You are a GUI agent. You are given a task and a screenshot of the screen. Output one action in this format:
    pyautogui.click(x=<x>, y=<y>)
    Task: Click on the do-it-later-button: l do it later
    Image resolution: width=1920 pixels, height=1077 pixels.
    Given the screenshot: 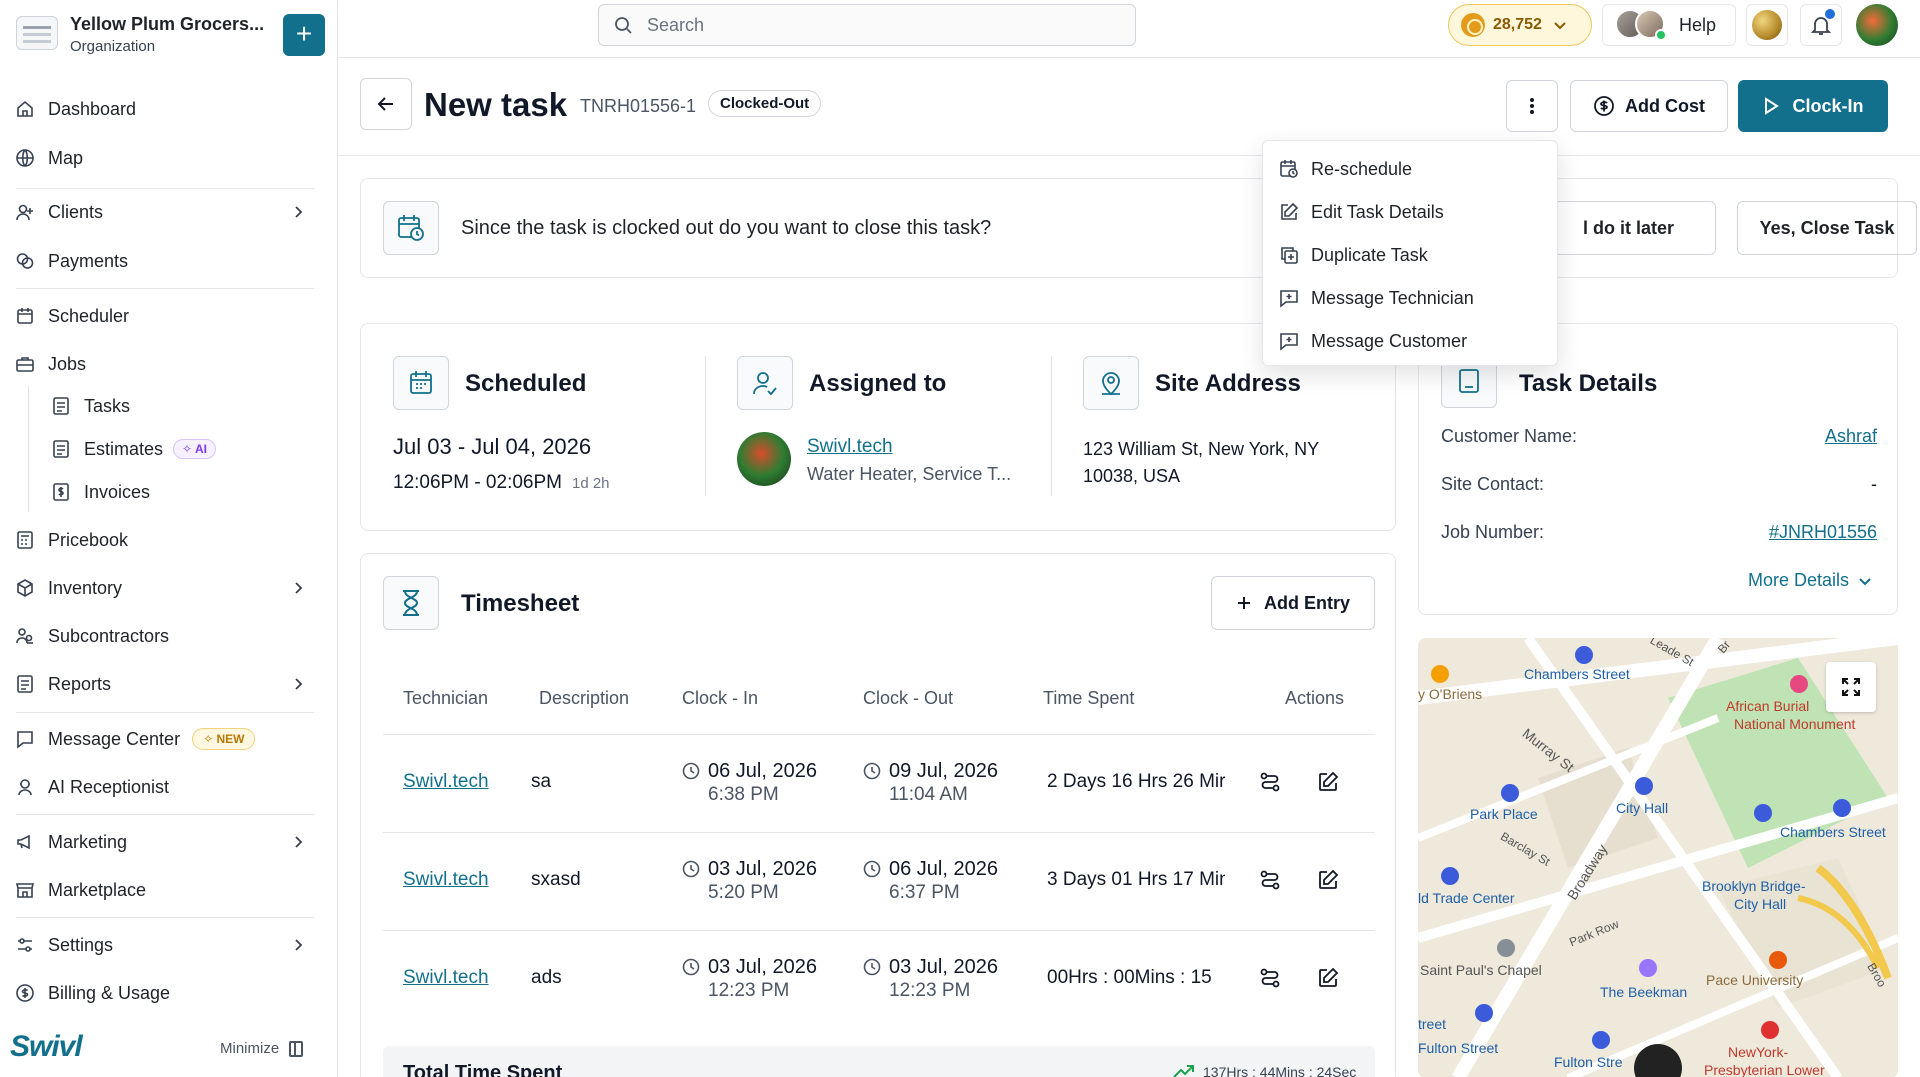 What is the action you would take?
    pyautogui.click(x=1628, y=228)
    